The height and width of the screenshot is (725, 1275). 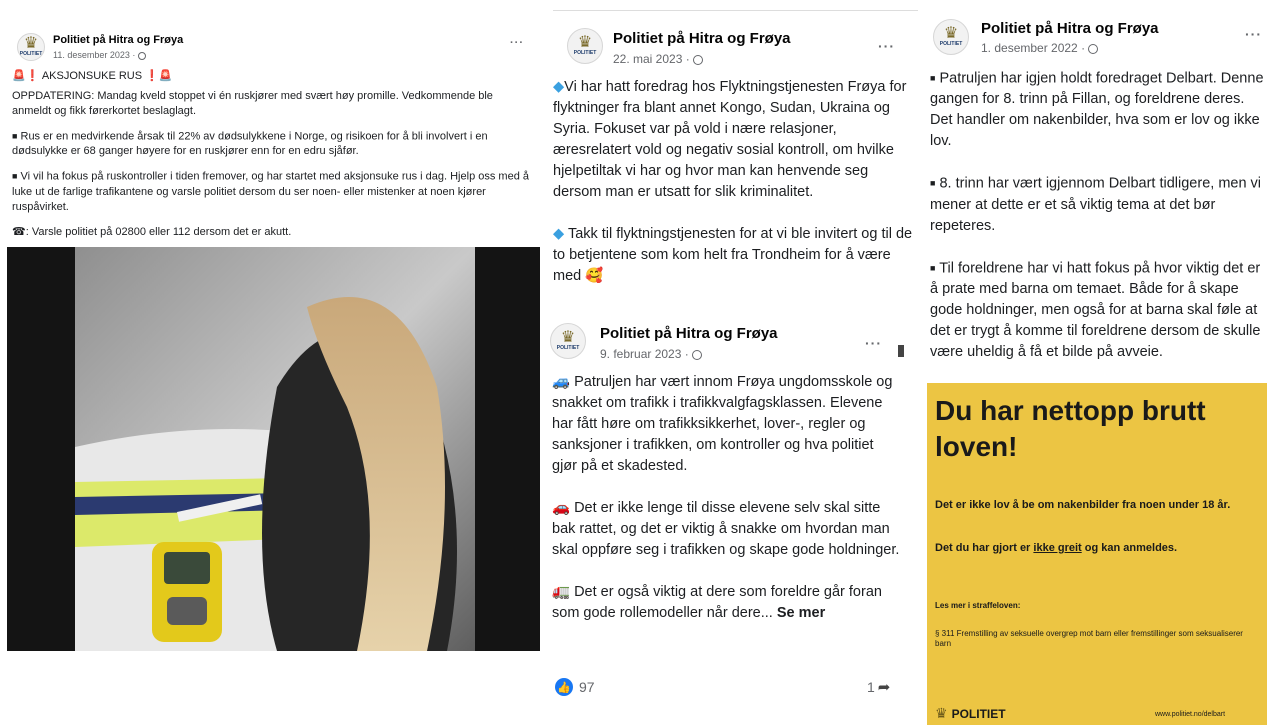 What do you see at coordinates (92, 76) in the screenshot?
I see `post-title: 🚨❗ AKSJONSUKE RUS ❗🚨` at bounding box center [92, 76].